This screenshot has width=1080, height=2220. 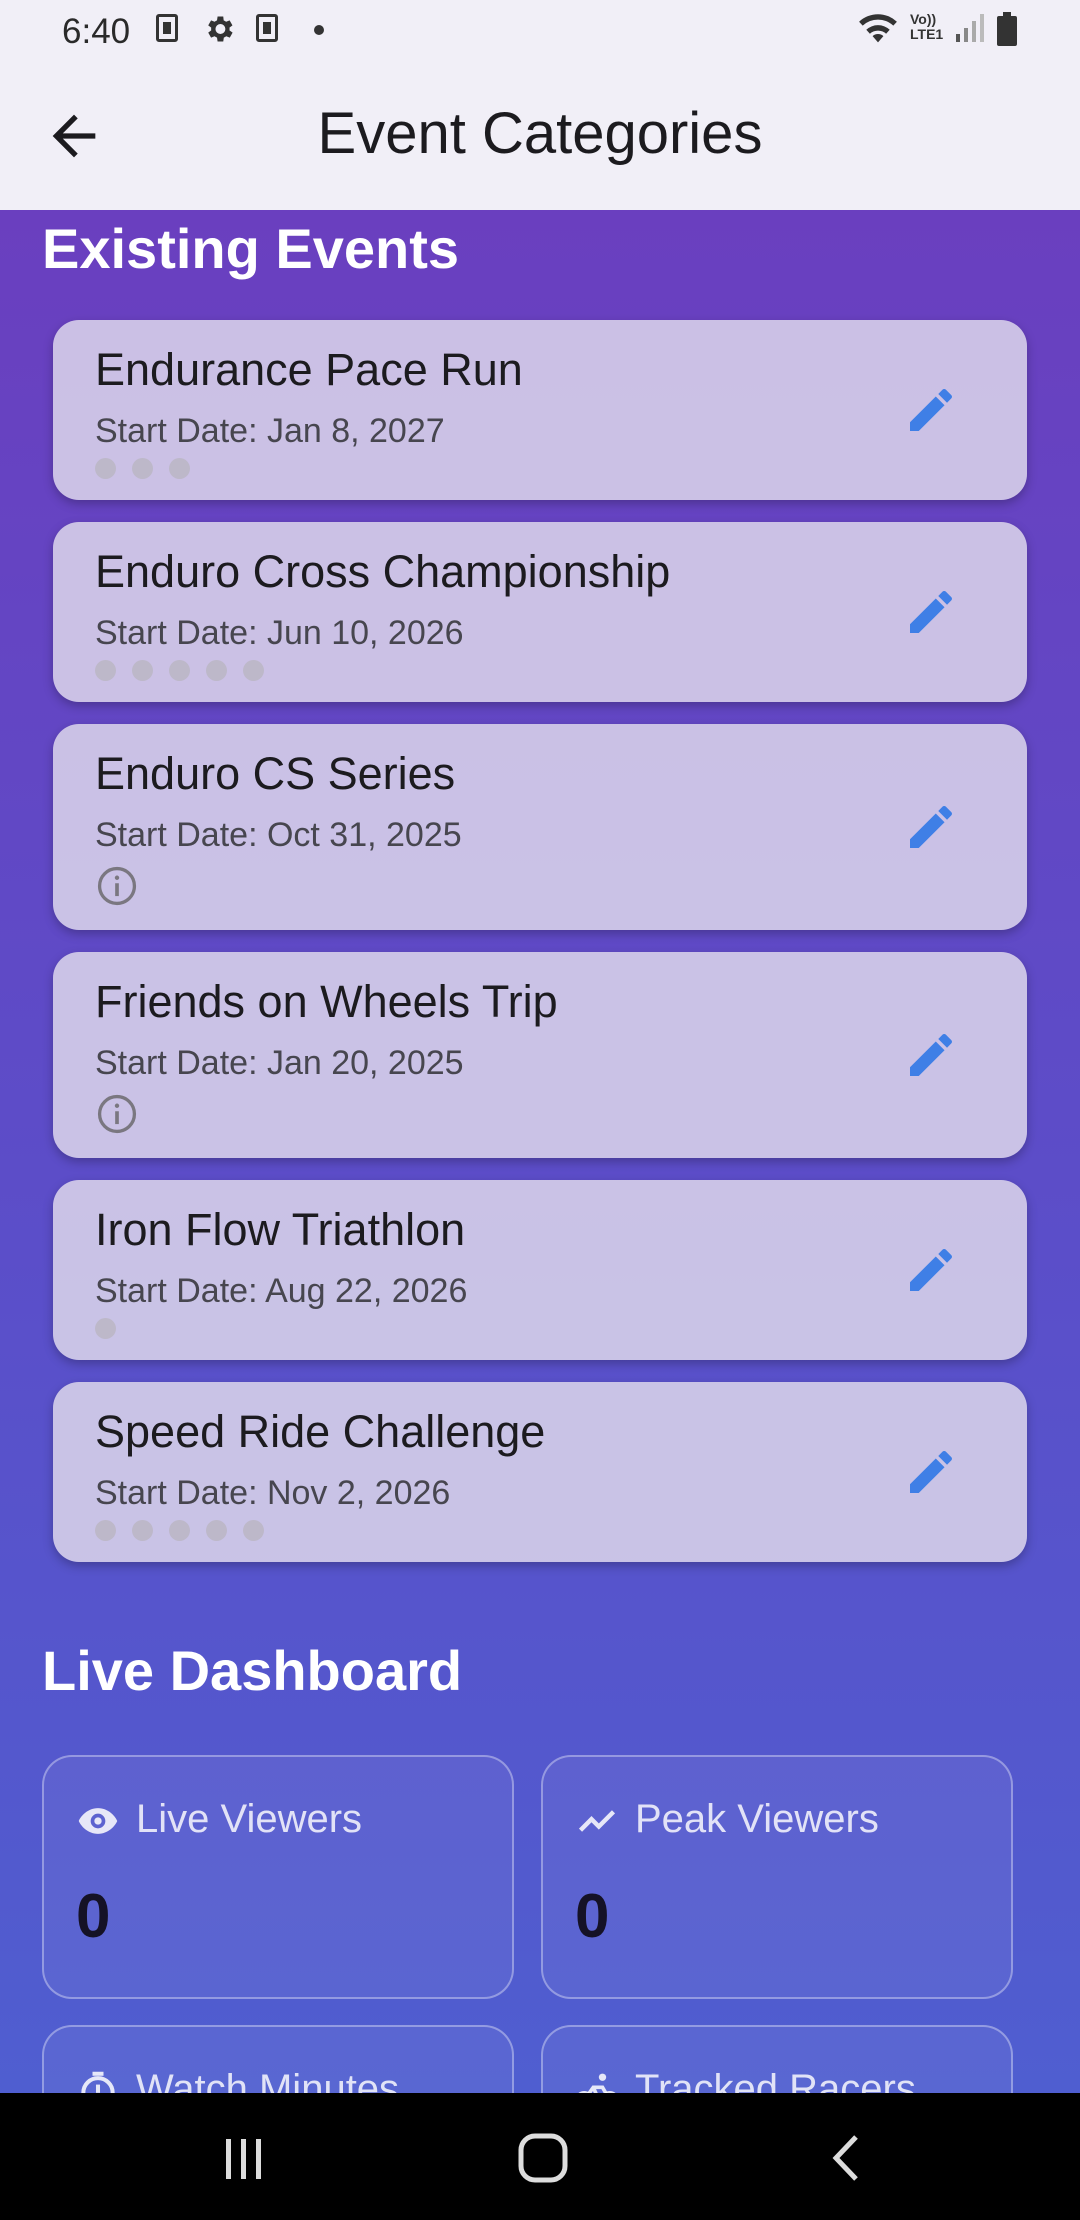 I want to click on system-nav-bar, so click(x=540, y=2156).